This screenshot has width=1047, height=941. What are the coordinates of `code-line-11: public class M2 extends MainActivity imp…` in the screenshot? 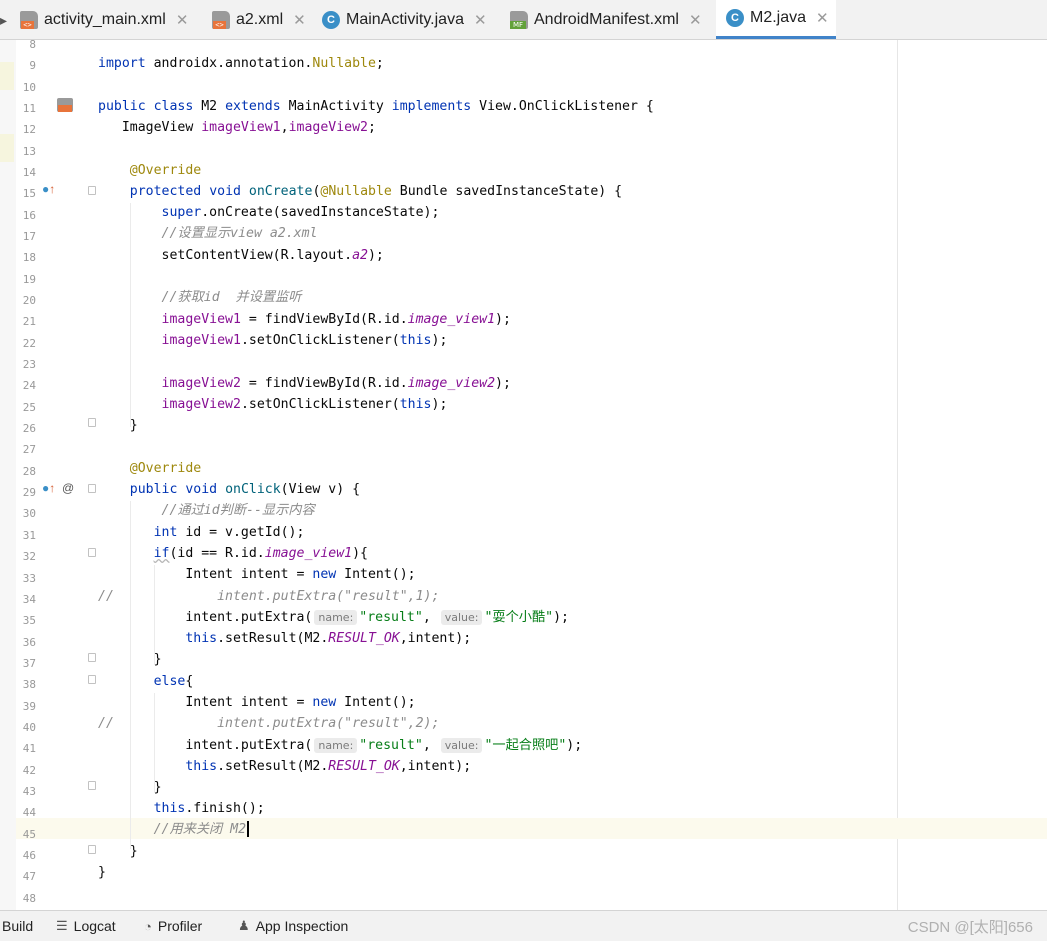 It's located at (523, 106).